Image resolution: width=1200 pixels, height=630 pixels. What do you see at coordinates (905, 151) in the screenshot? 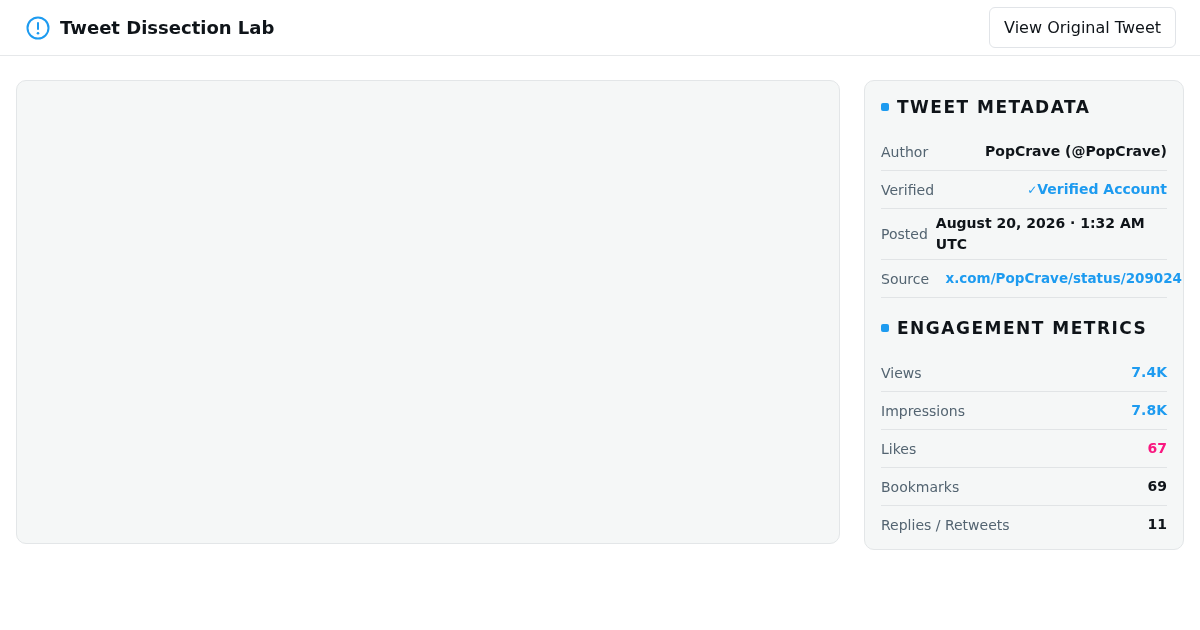
I see `field-label: Author` at bounding box center [905, 151].